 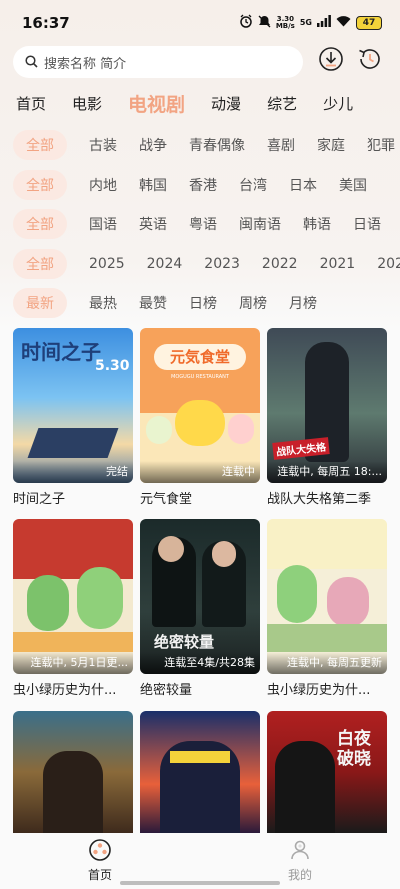 What do you see at coordinates (153, 224) in the screenshot?
I see `filter-chip: 英语` at bounding box center [153, 224].